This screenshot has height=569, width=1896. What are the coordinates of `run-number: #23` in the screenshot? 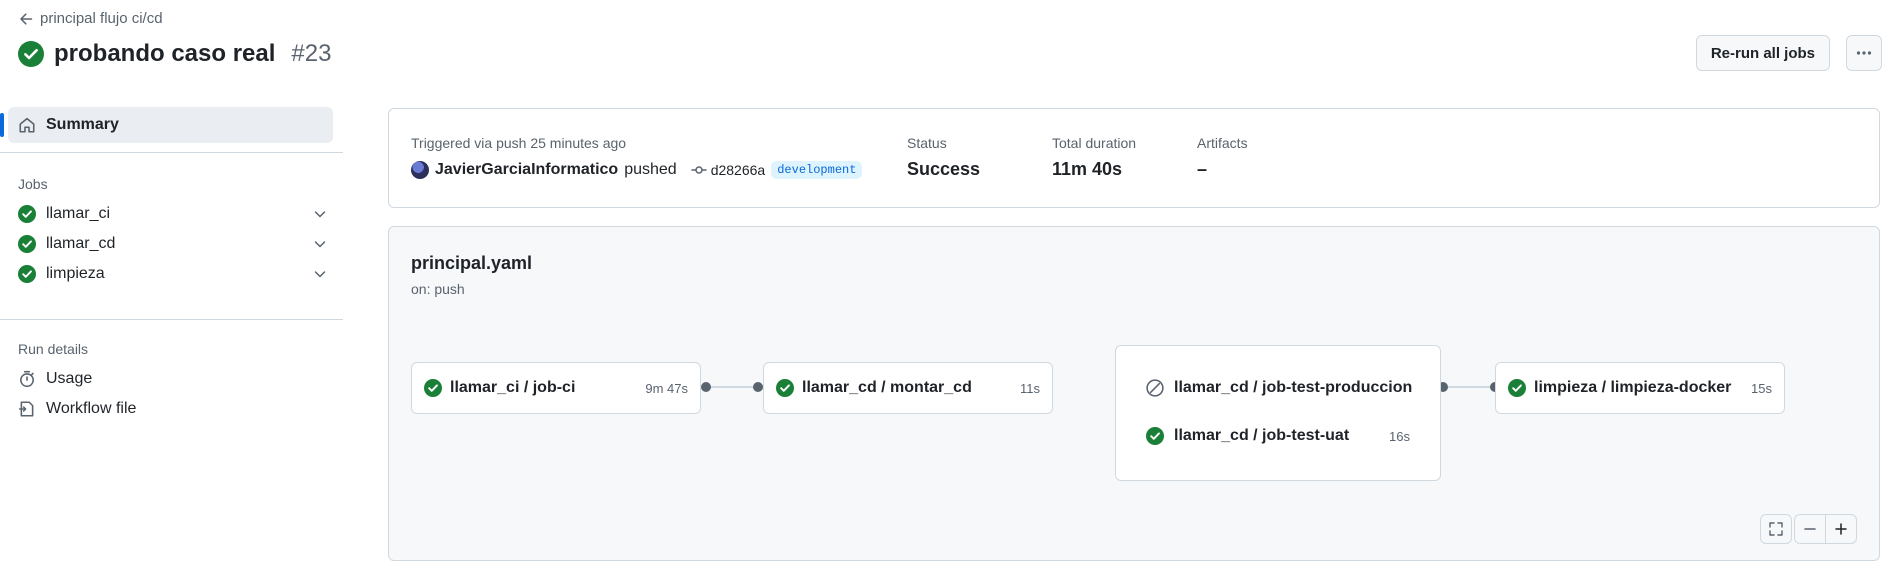 It's located at (311, 53).